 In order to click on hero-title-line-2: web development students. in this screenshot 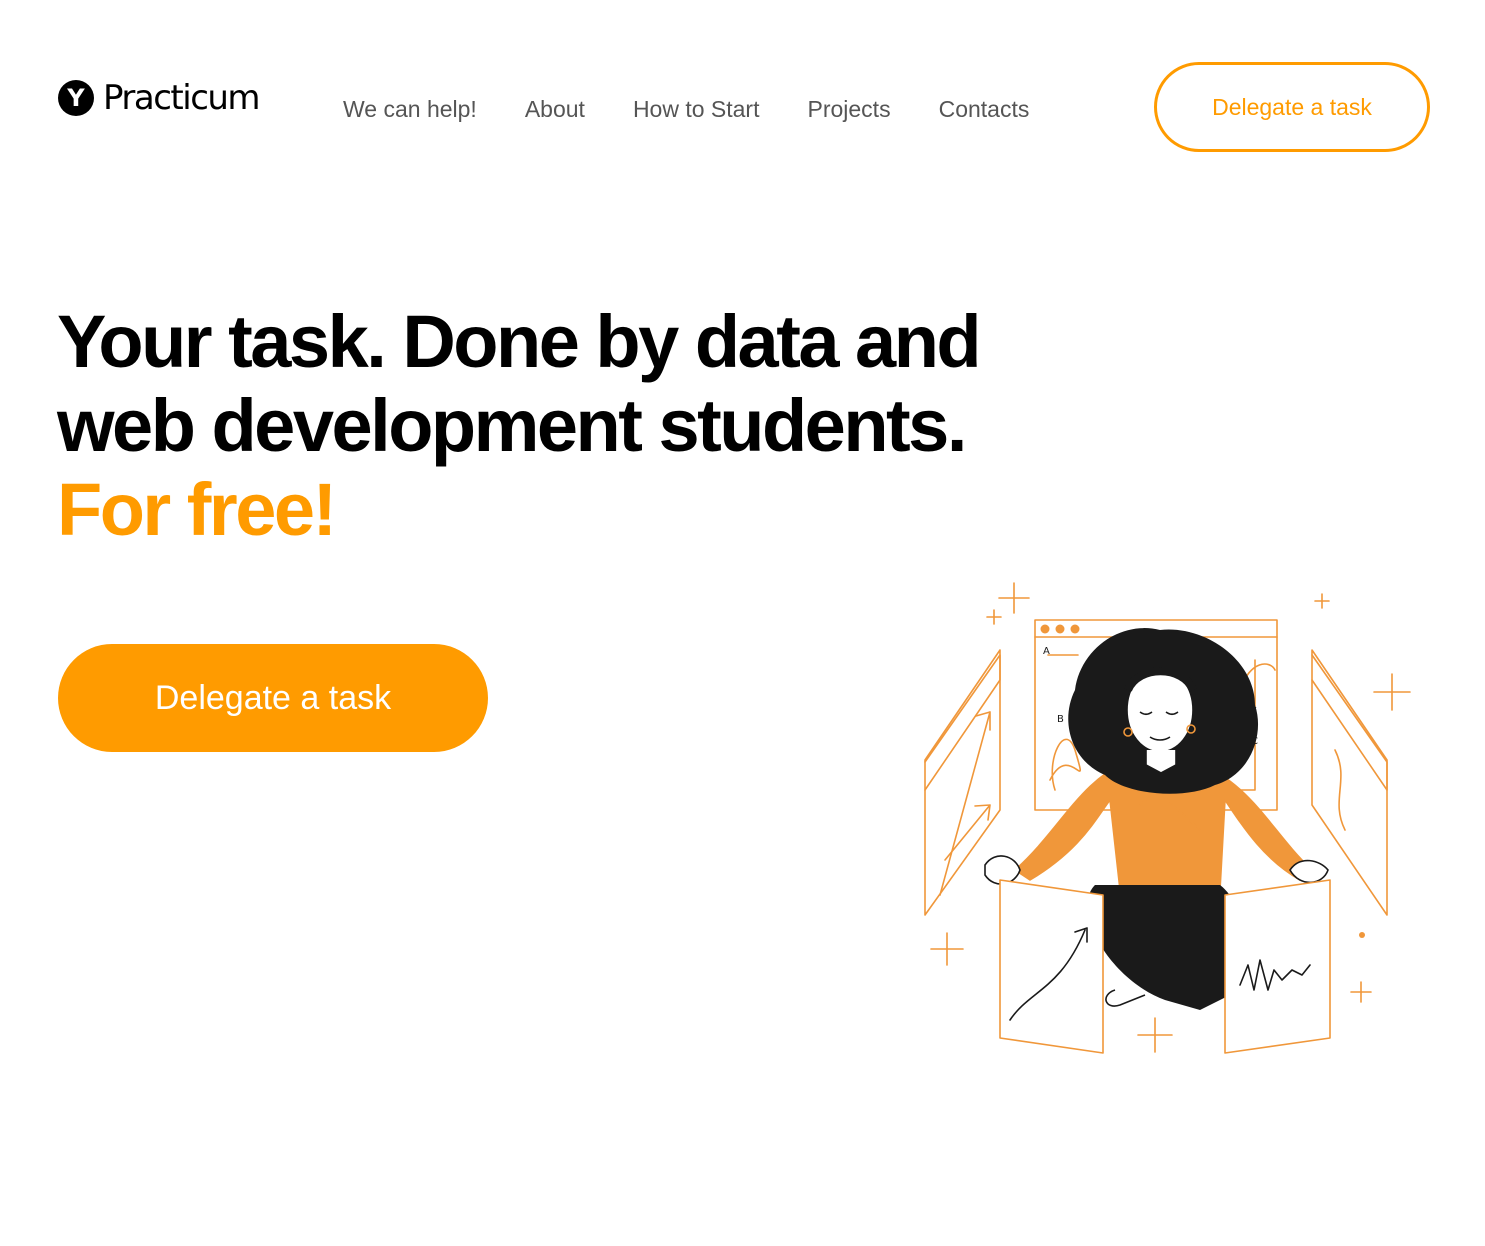, I will do `click(512, 425)`.